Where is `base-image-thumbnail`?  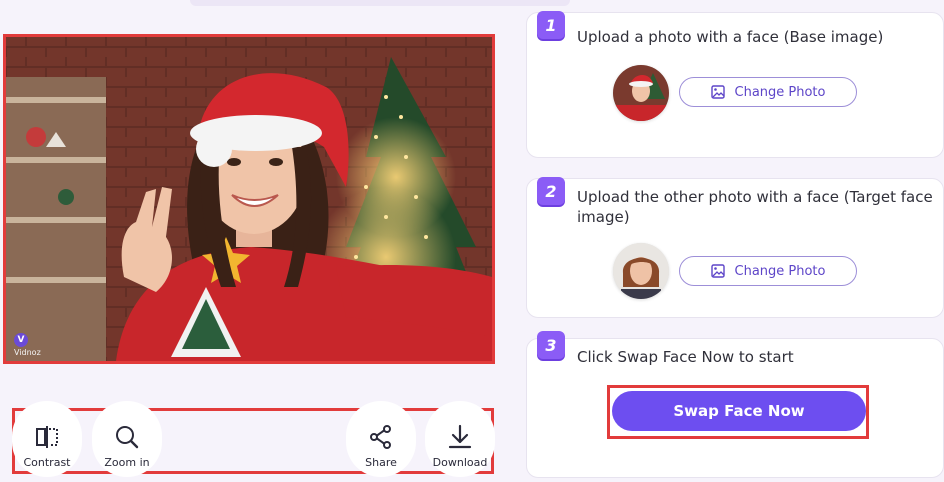
base-image-thumbnail is located at coordinates (641, 93).